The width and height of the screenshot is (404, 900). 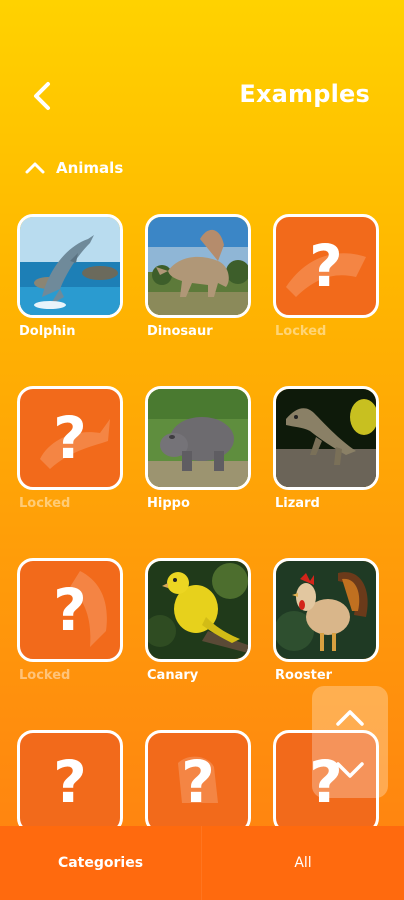 I want to click on example-card-hippo: Hippo, so click(x=198, y=448).